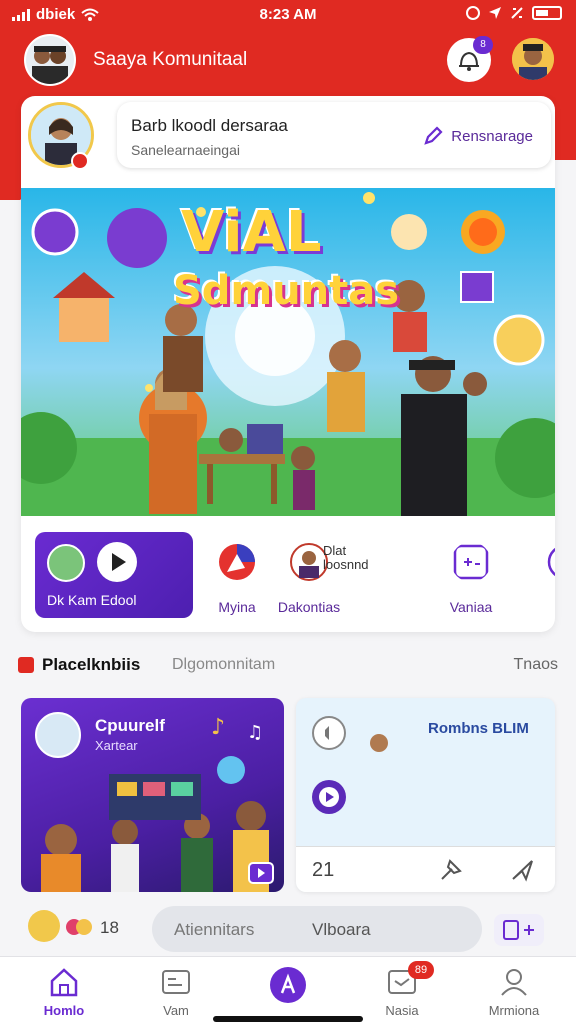 The width and height of the screenshot is (576, 1024). What do you see at coordinates (91, 664) in the screenshot?
I see `section-title: Placelknbiis` at bounding box center [91, 664].